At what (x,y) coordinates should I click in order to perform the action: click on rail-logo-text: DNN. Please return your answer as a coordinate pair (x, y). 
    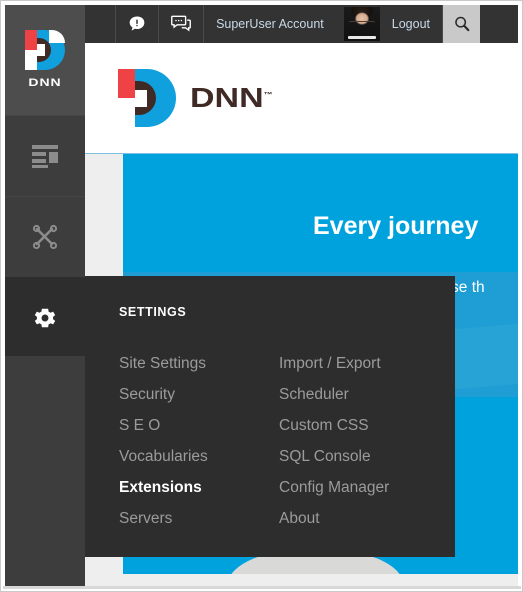
    Looking at the image, I should click on (45, 82).